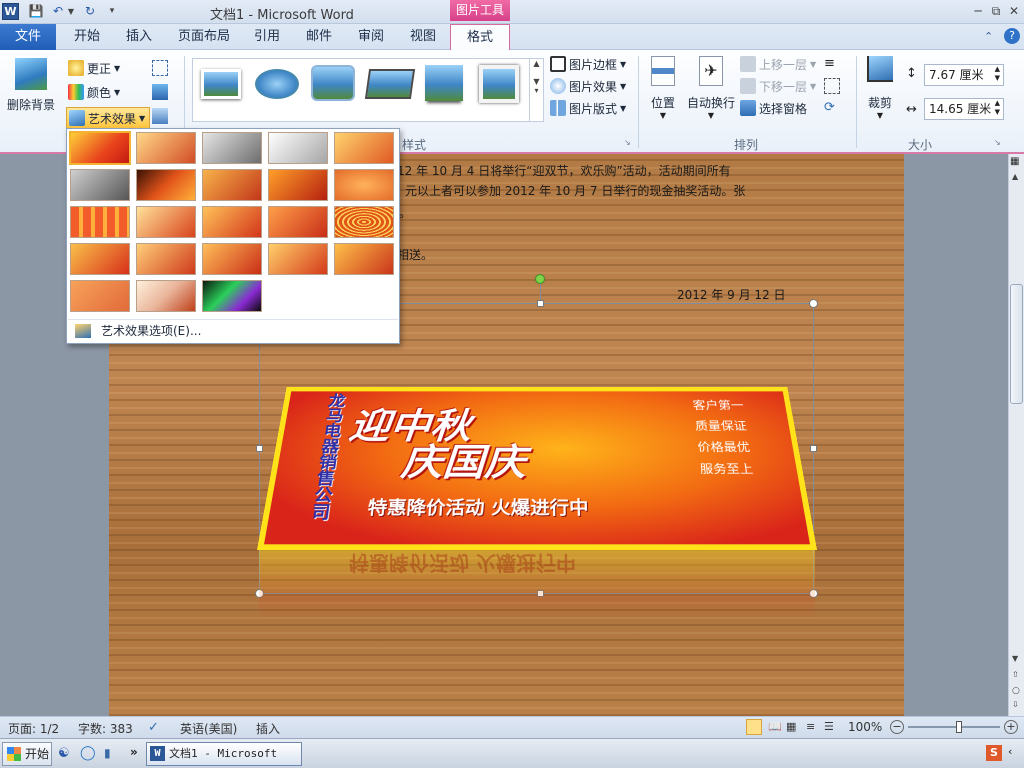  Describe the element at coordinates (536, 90) in the screenshot. I see `gallery-scroll: ▲ ▼ ▾` at that location.